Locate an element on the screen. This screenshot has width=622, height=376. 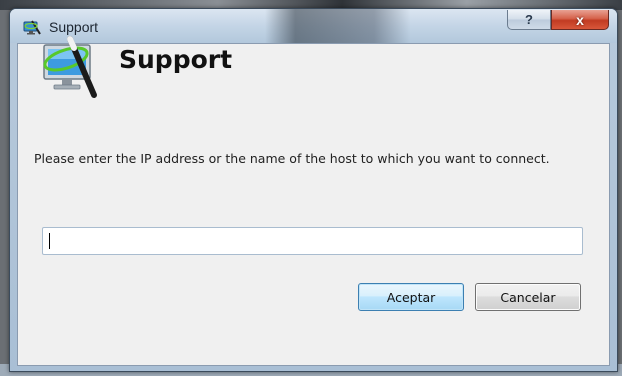
accept-button: Aceptar is located at coordinates (411, 297).